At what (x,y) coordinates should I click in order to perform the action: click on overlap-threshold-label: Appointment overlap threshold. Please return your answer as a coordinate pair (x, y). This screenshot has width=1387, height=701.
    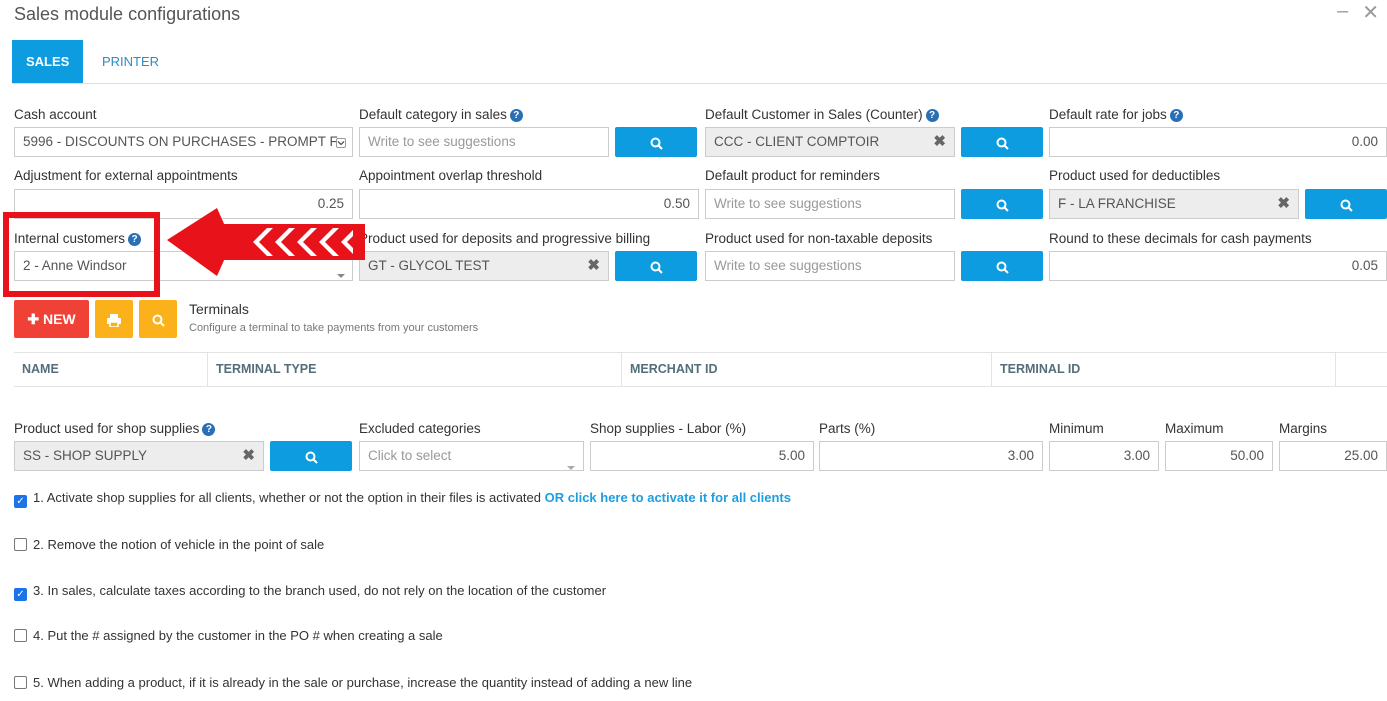
    Looking at the image, I should click on (451, 175).